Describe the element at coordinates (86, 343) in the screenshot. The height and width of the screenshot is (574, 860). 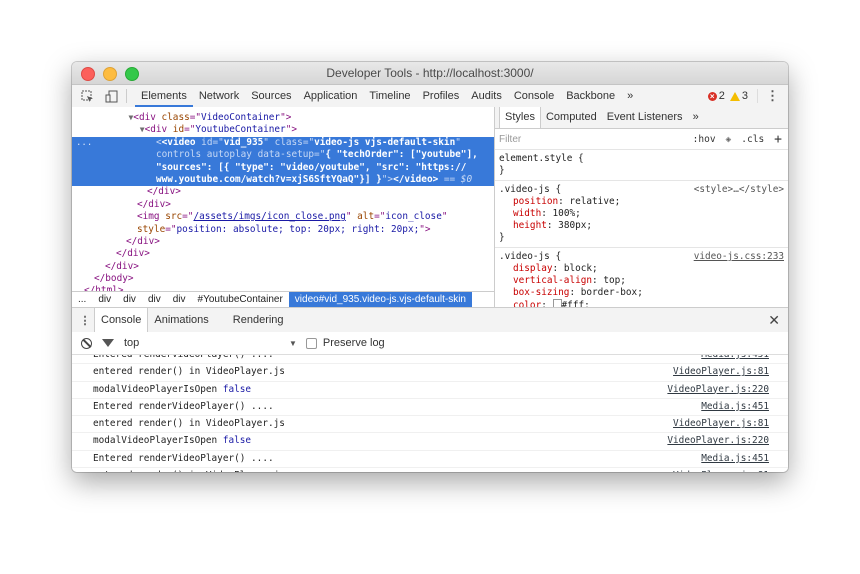
I see `clear-console-icon` at that location.